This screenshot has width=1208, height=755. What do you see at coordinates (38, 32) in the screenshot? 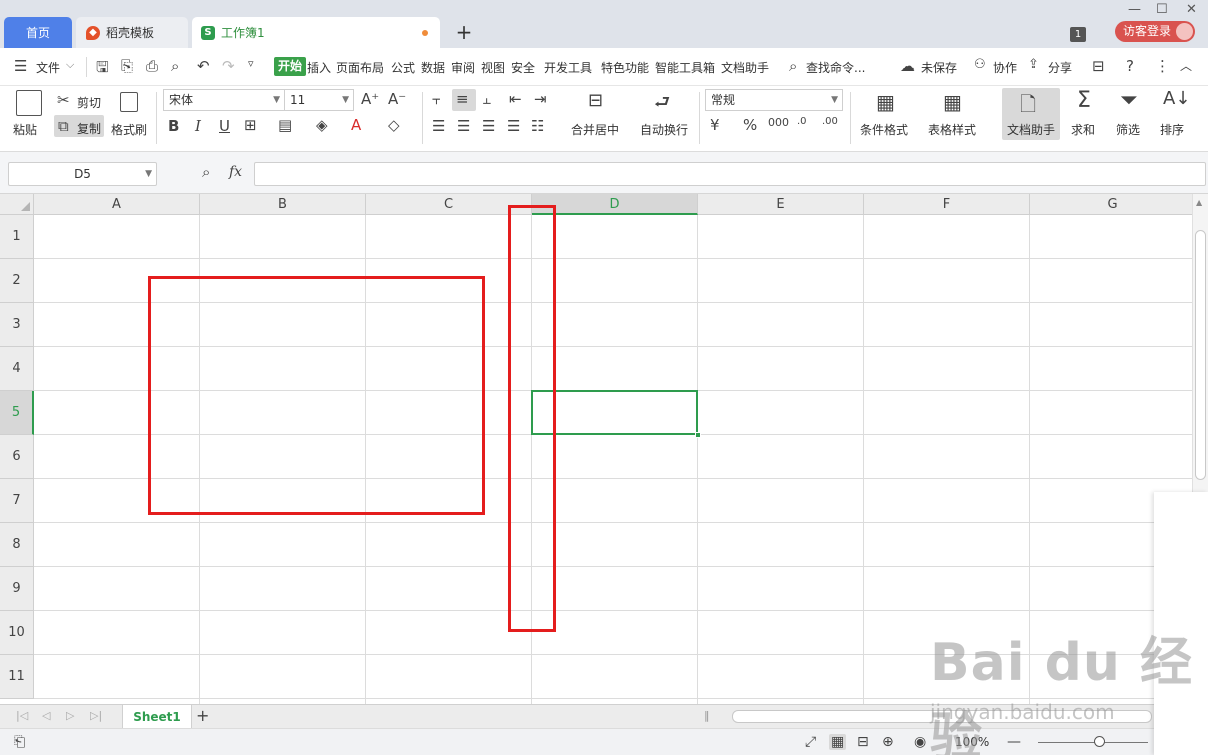
I see `tab-home: 首页` at bounding box center [38, 32].